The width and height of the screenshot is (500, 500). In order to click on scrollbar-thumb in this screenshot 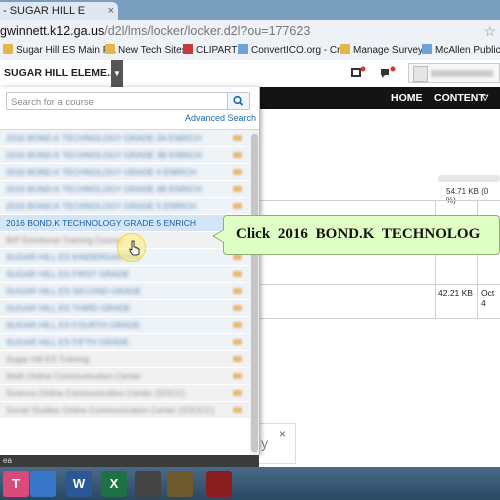, I will do `click(254, 293)`.